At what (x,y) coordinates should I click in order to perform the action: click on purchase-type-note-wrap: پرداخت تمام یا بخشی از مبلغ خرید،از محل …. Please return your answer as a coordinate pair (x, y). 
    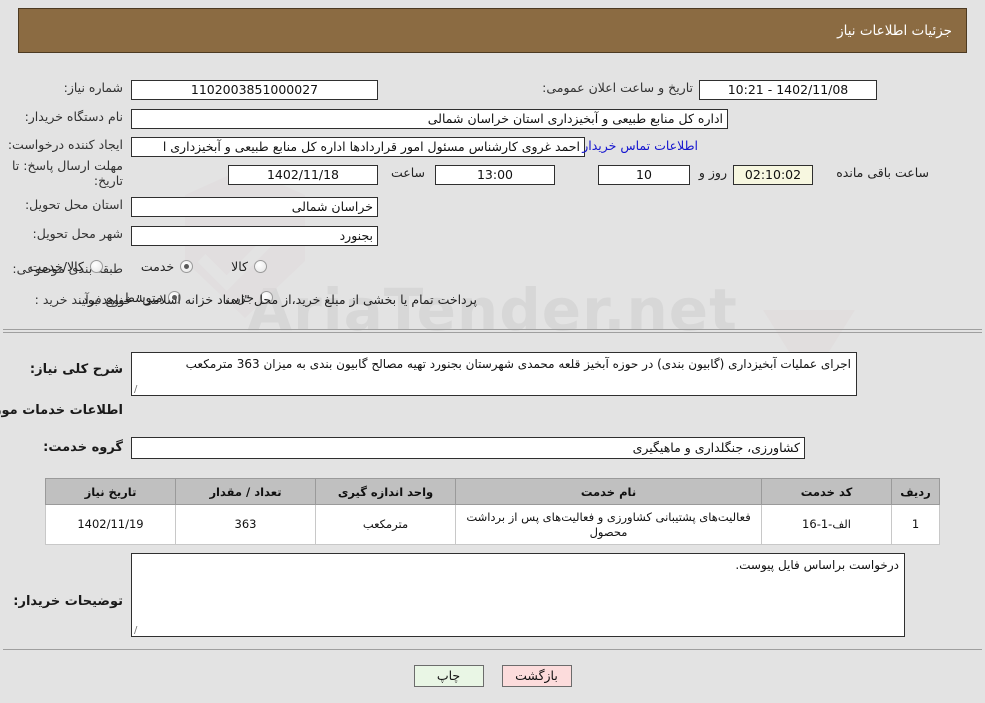
    Looking at the image, I should click on (277, 299).